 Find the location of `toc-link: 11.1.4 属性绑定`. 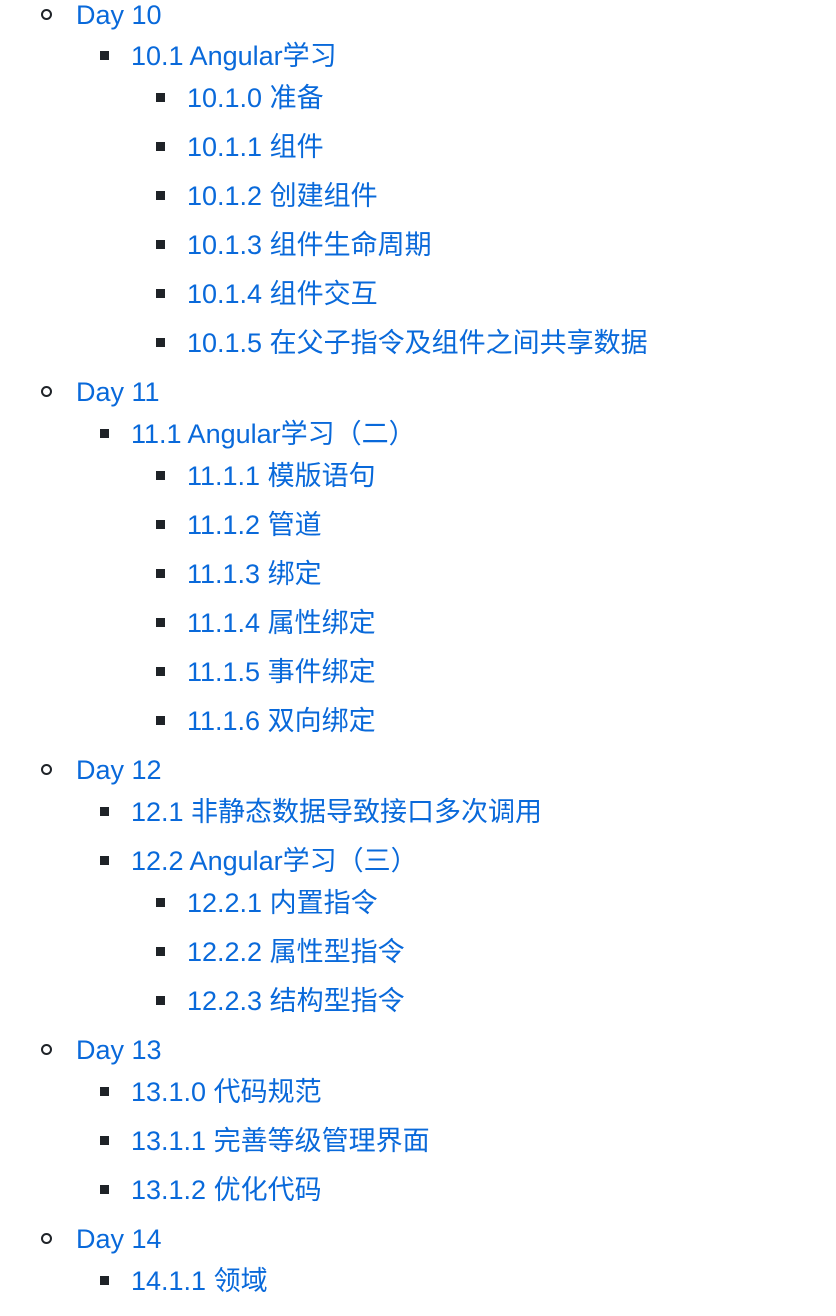

toc-link: 11.1.4 属性绑定 is located at coordinates (281, 623).